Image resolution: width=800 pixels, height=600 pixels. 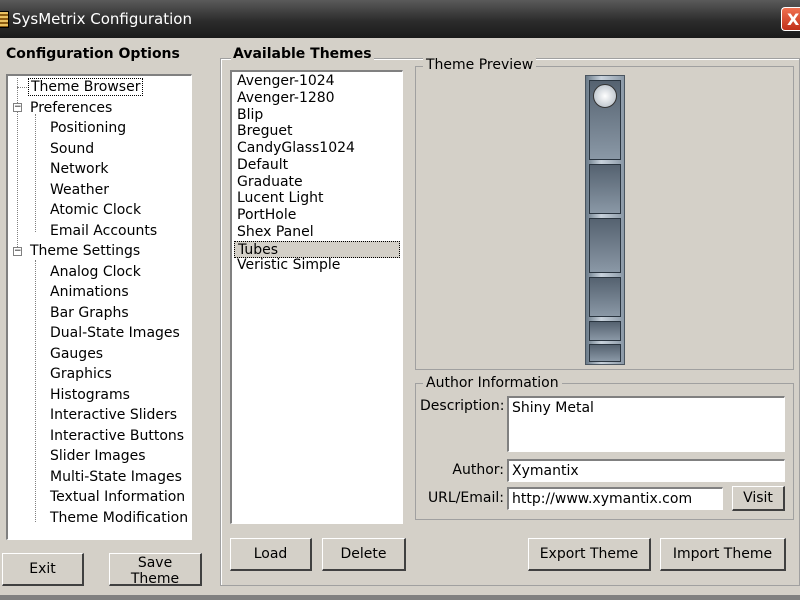 I want to click on author-field: Xymantix, so click(x=646, y=470).